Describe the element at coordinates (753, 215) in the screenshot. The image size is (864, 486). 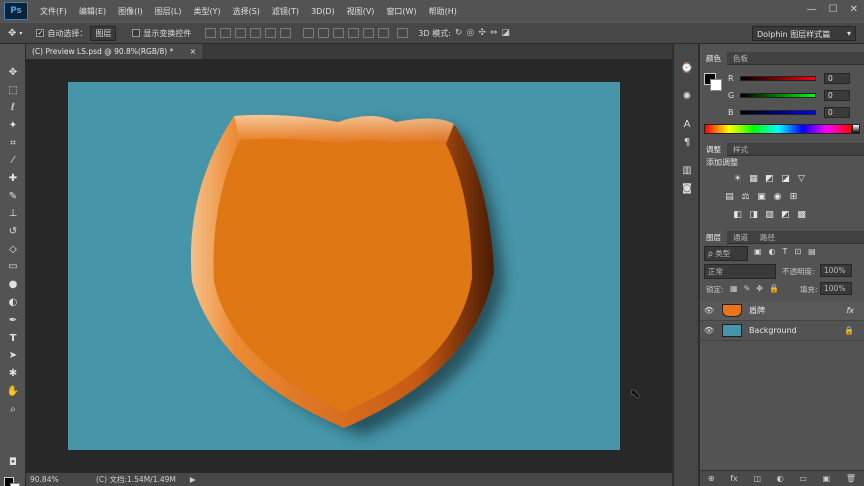
I see `posterize-icon: ◨` at that location.